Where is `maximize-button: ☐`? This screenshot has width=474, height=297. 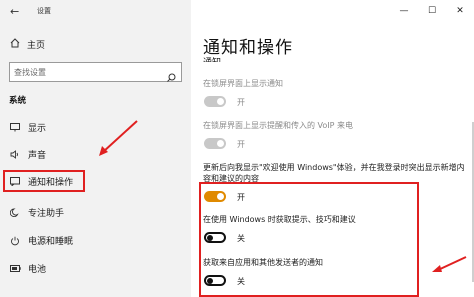 maximize-button: ☐ is located at coordinates (432, 11).